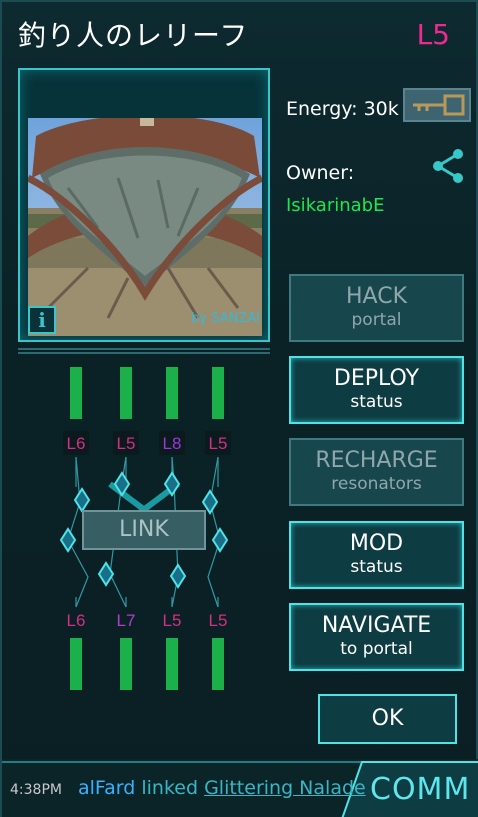 This screenshot has width=478, height=817. What do you see at coordinates (376, 543) in the screenshot?
I see `mod-button-label: MOD` at bounding box center [376, 543].